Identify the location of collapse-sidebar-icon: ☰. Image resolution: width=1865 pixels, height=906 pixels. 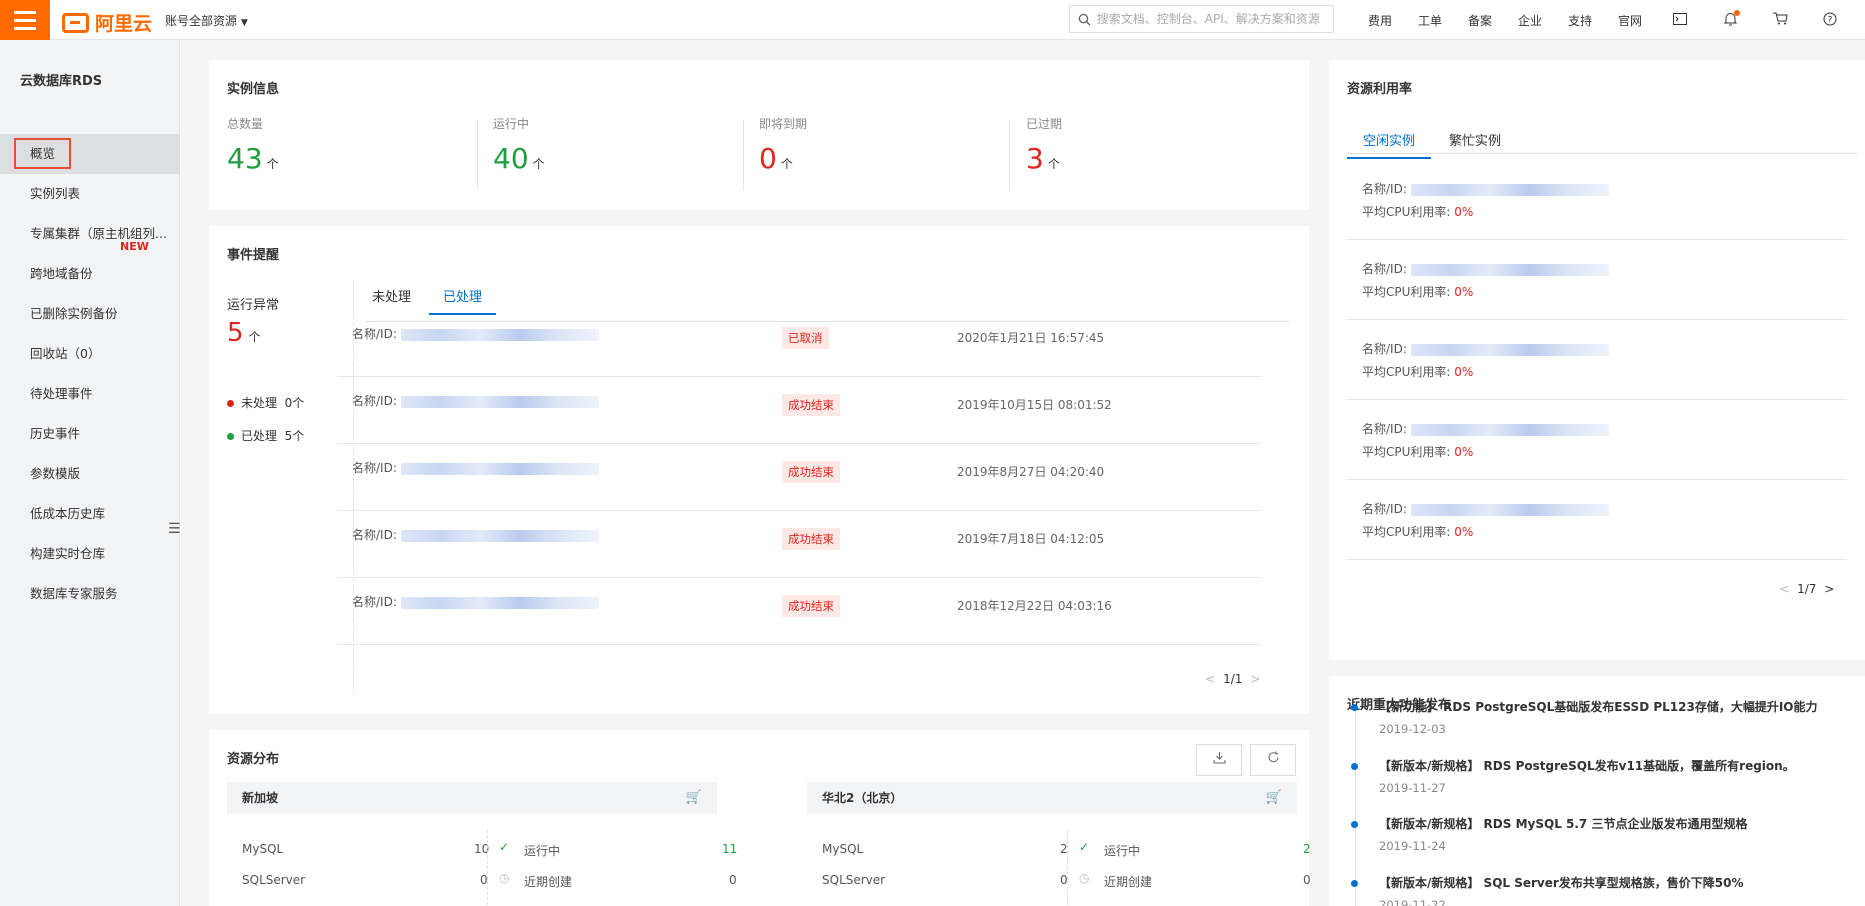
(174, 529).